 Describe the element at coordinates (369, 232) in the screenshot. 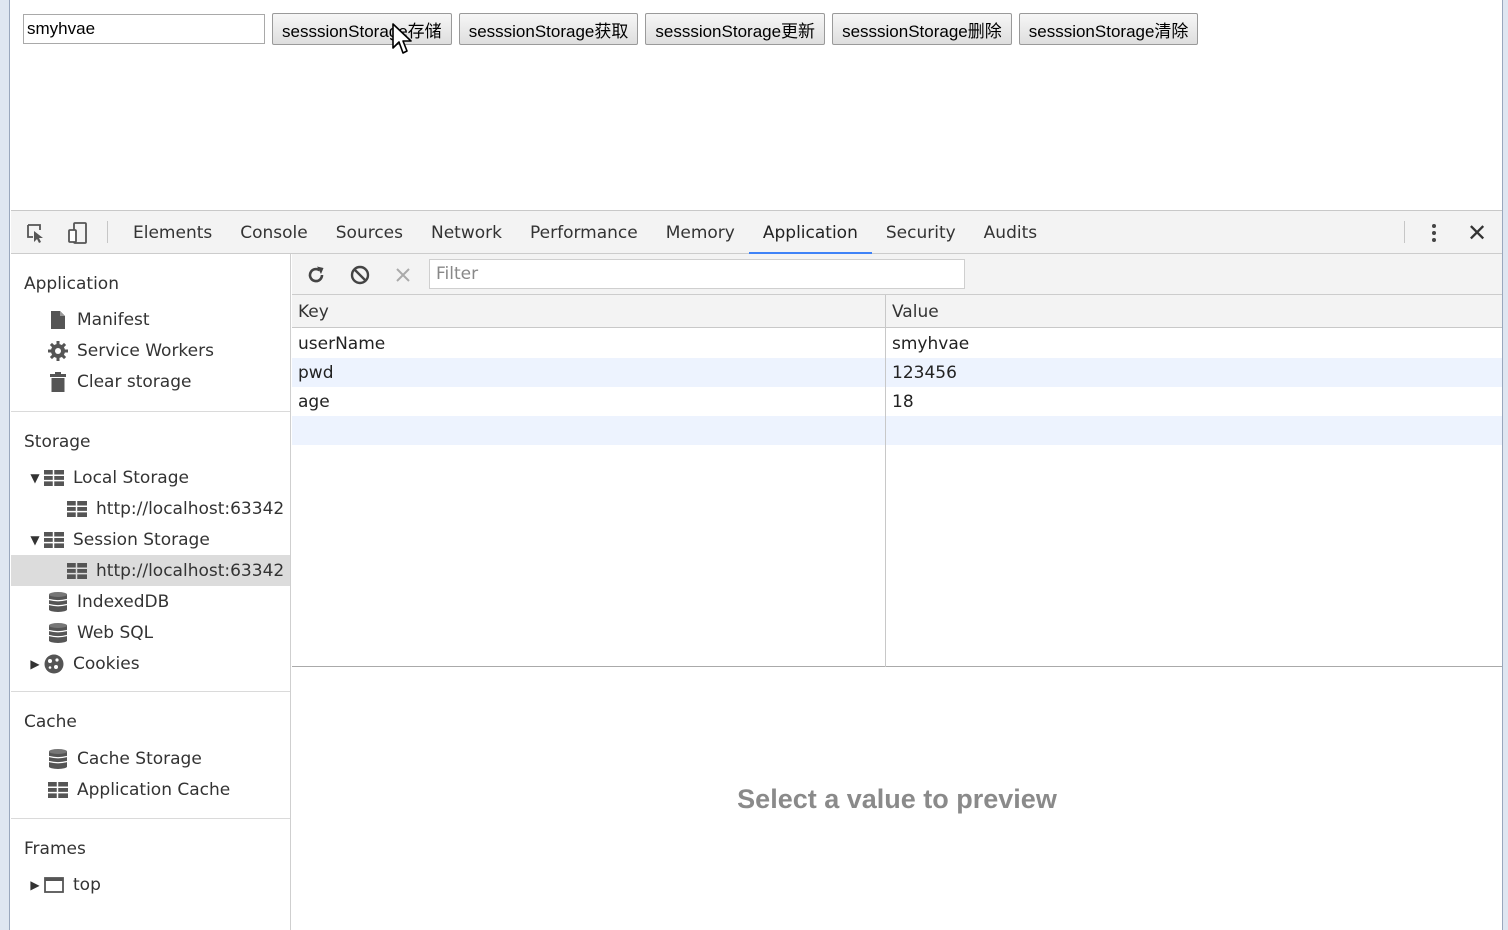

I see `tab-sources: Sources` at that location.